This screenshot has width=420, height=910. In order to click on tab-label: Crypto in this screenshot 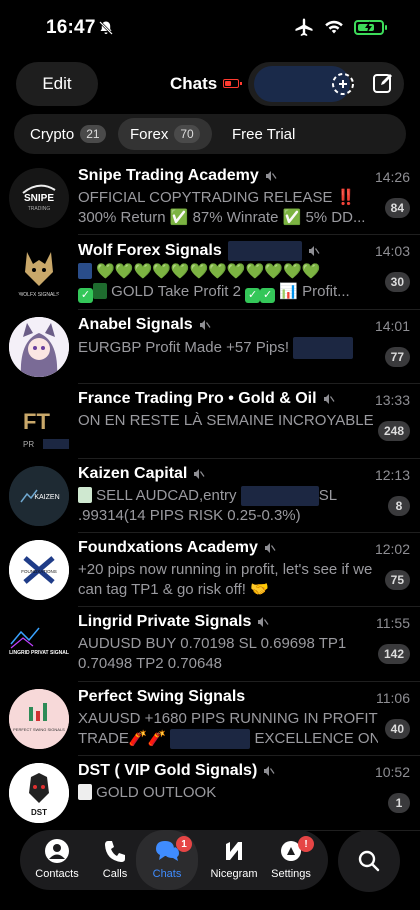, I will do `click(52, 134)`.